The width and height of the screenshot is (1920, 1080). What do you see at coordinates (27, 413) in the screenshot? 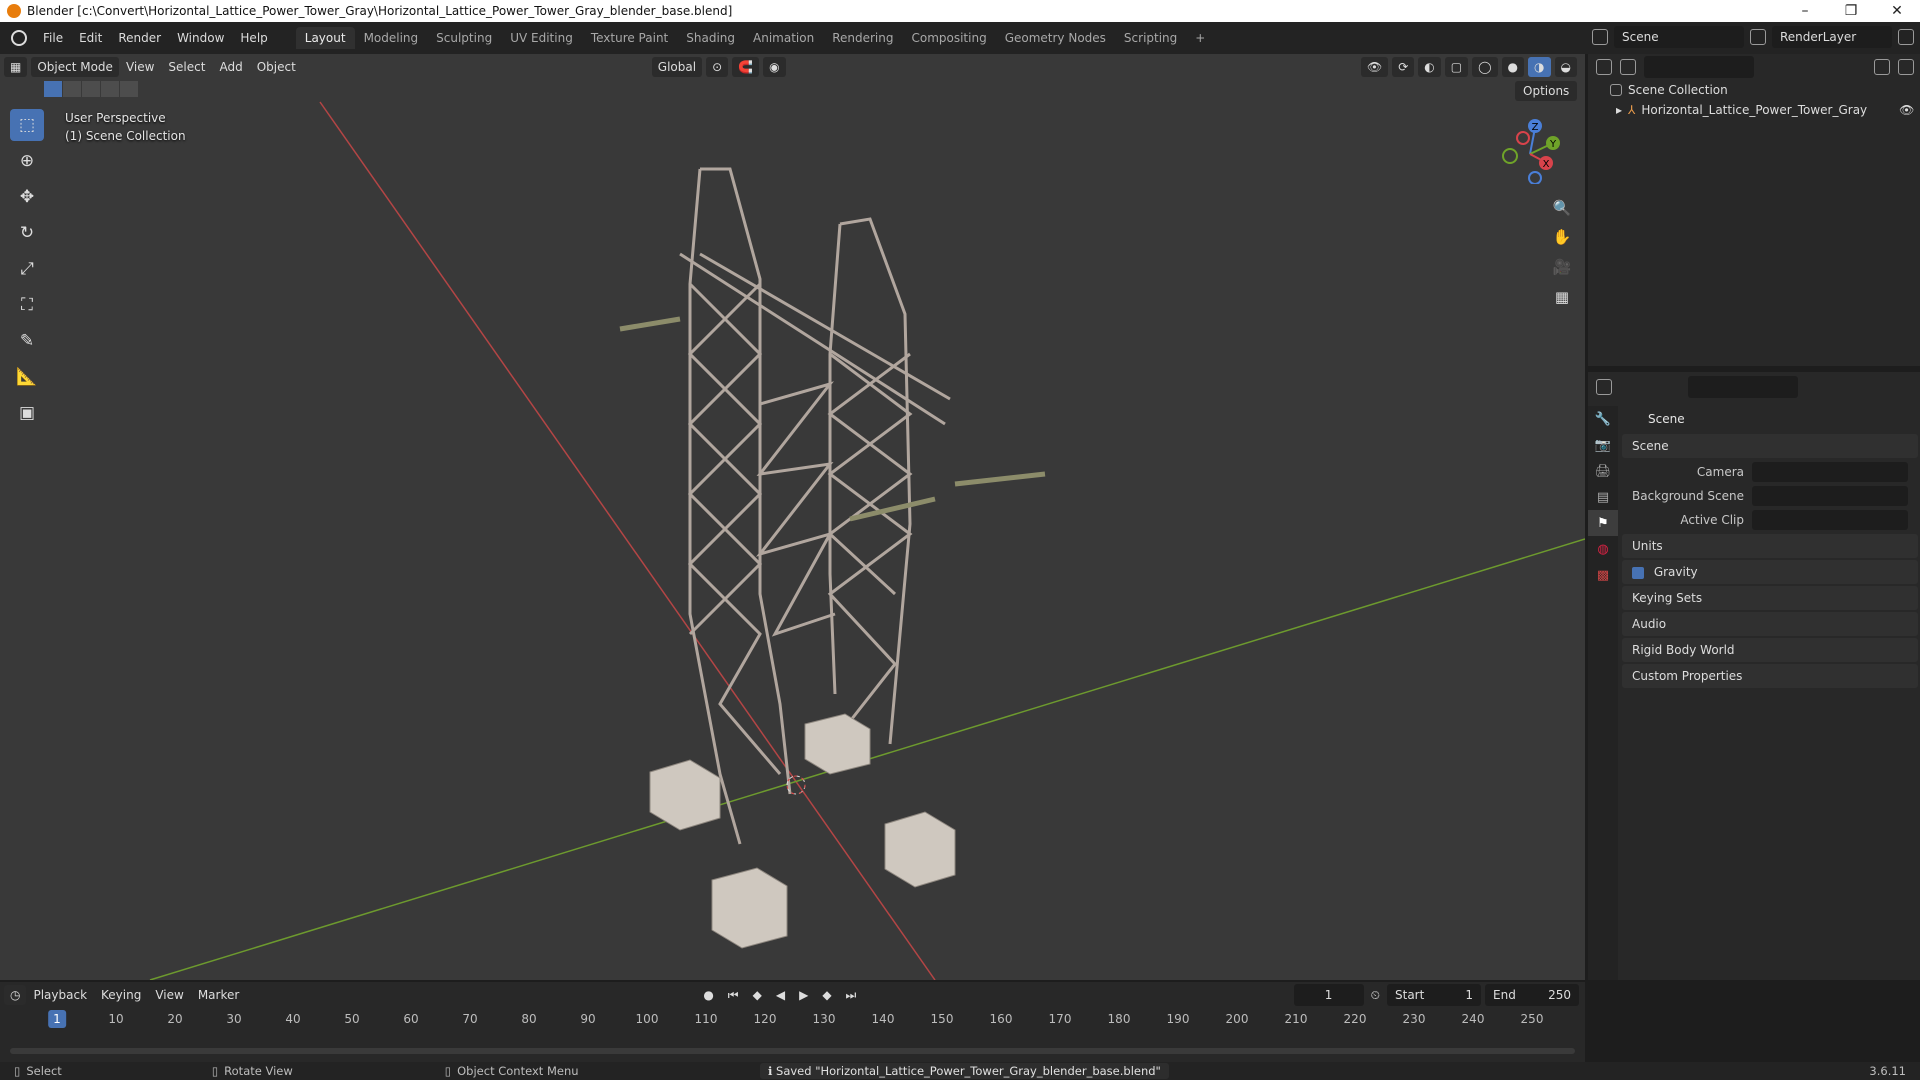
I see `add-cube-tool-icon: ▣` at bounding box center [27, 413].